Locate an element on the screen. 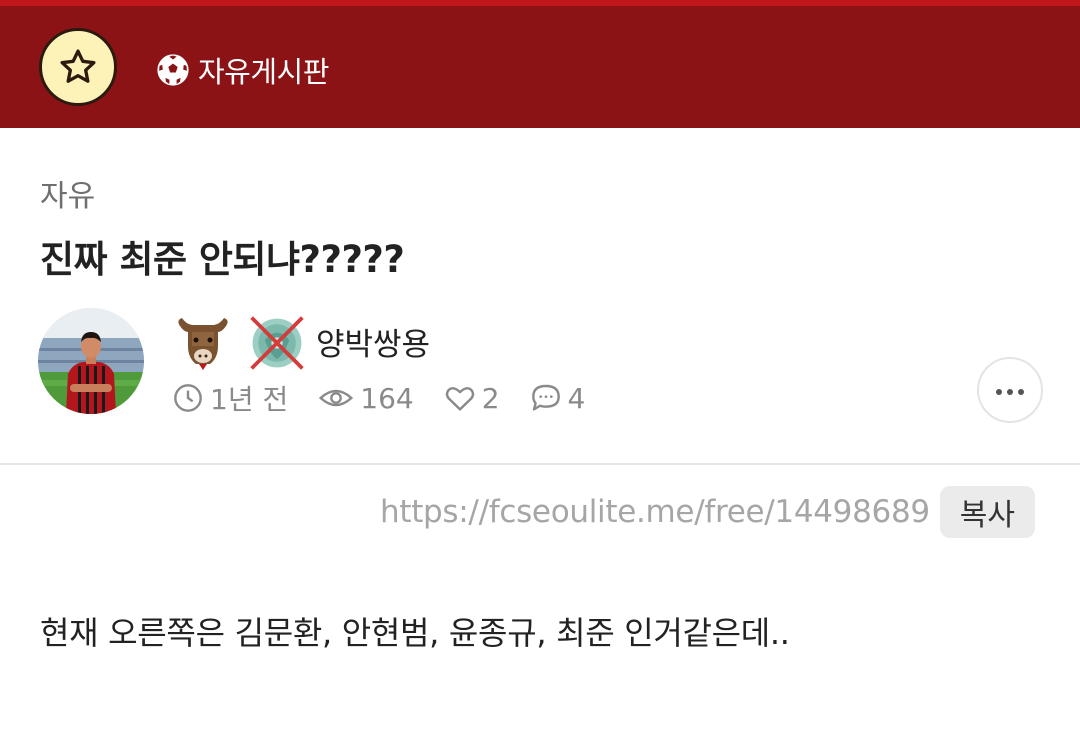 This screenshot has width=1080, height=756. post-time: 1년 전 is located at coordinates (230, 398).